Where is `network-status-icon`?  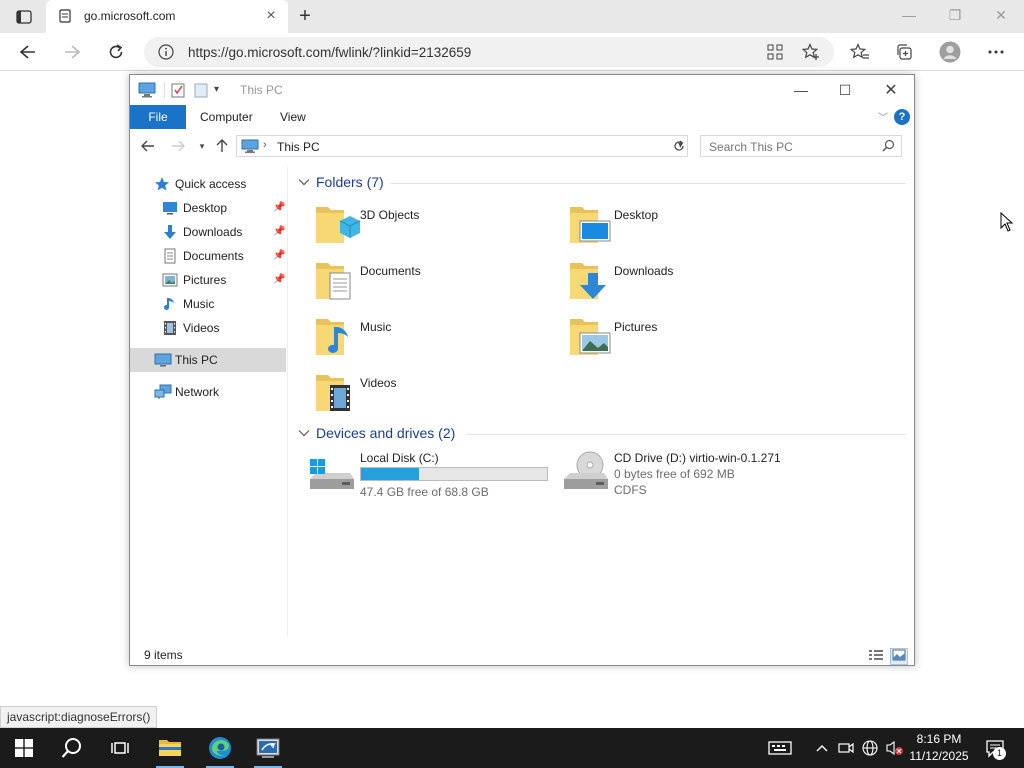 network-status-icon is located at coordinates (870, 748).